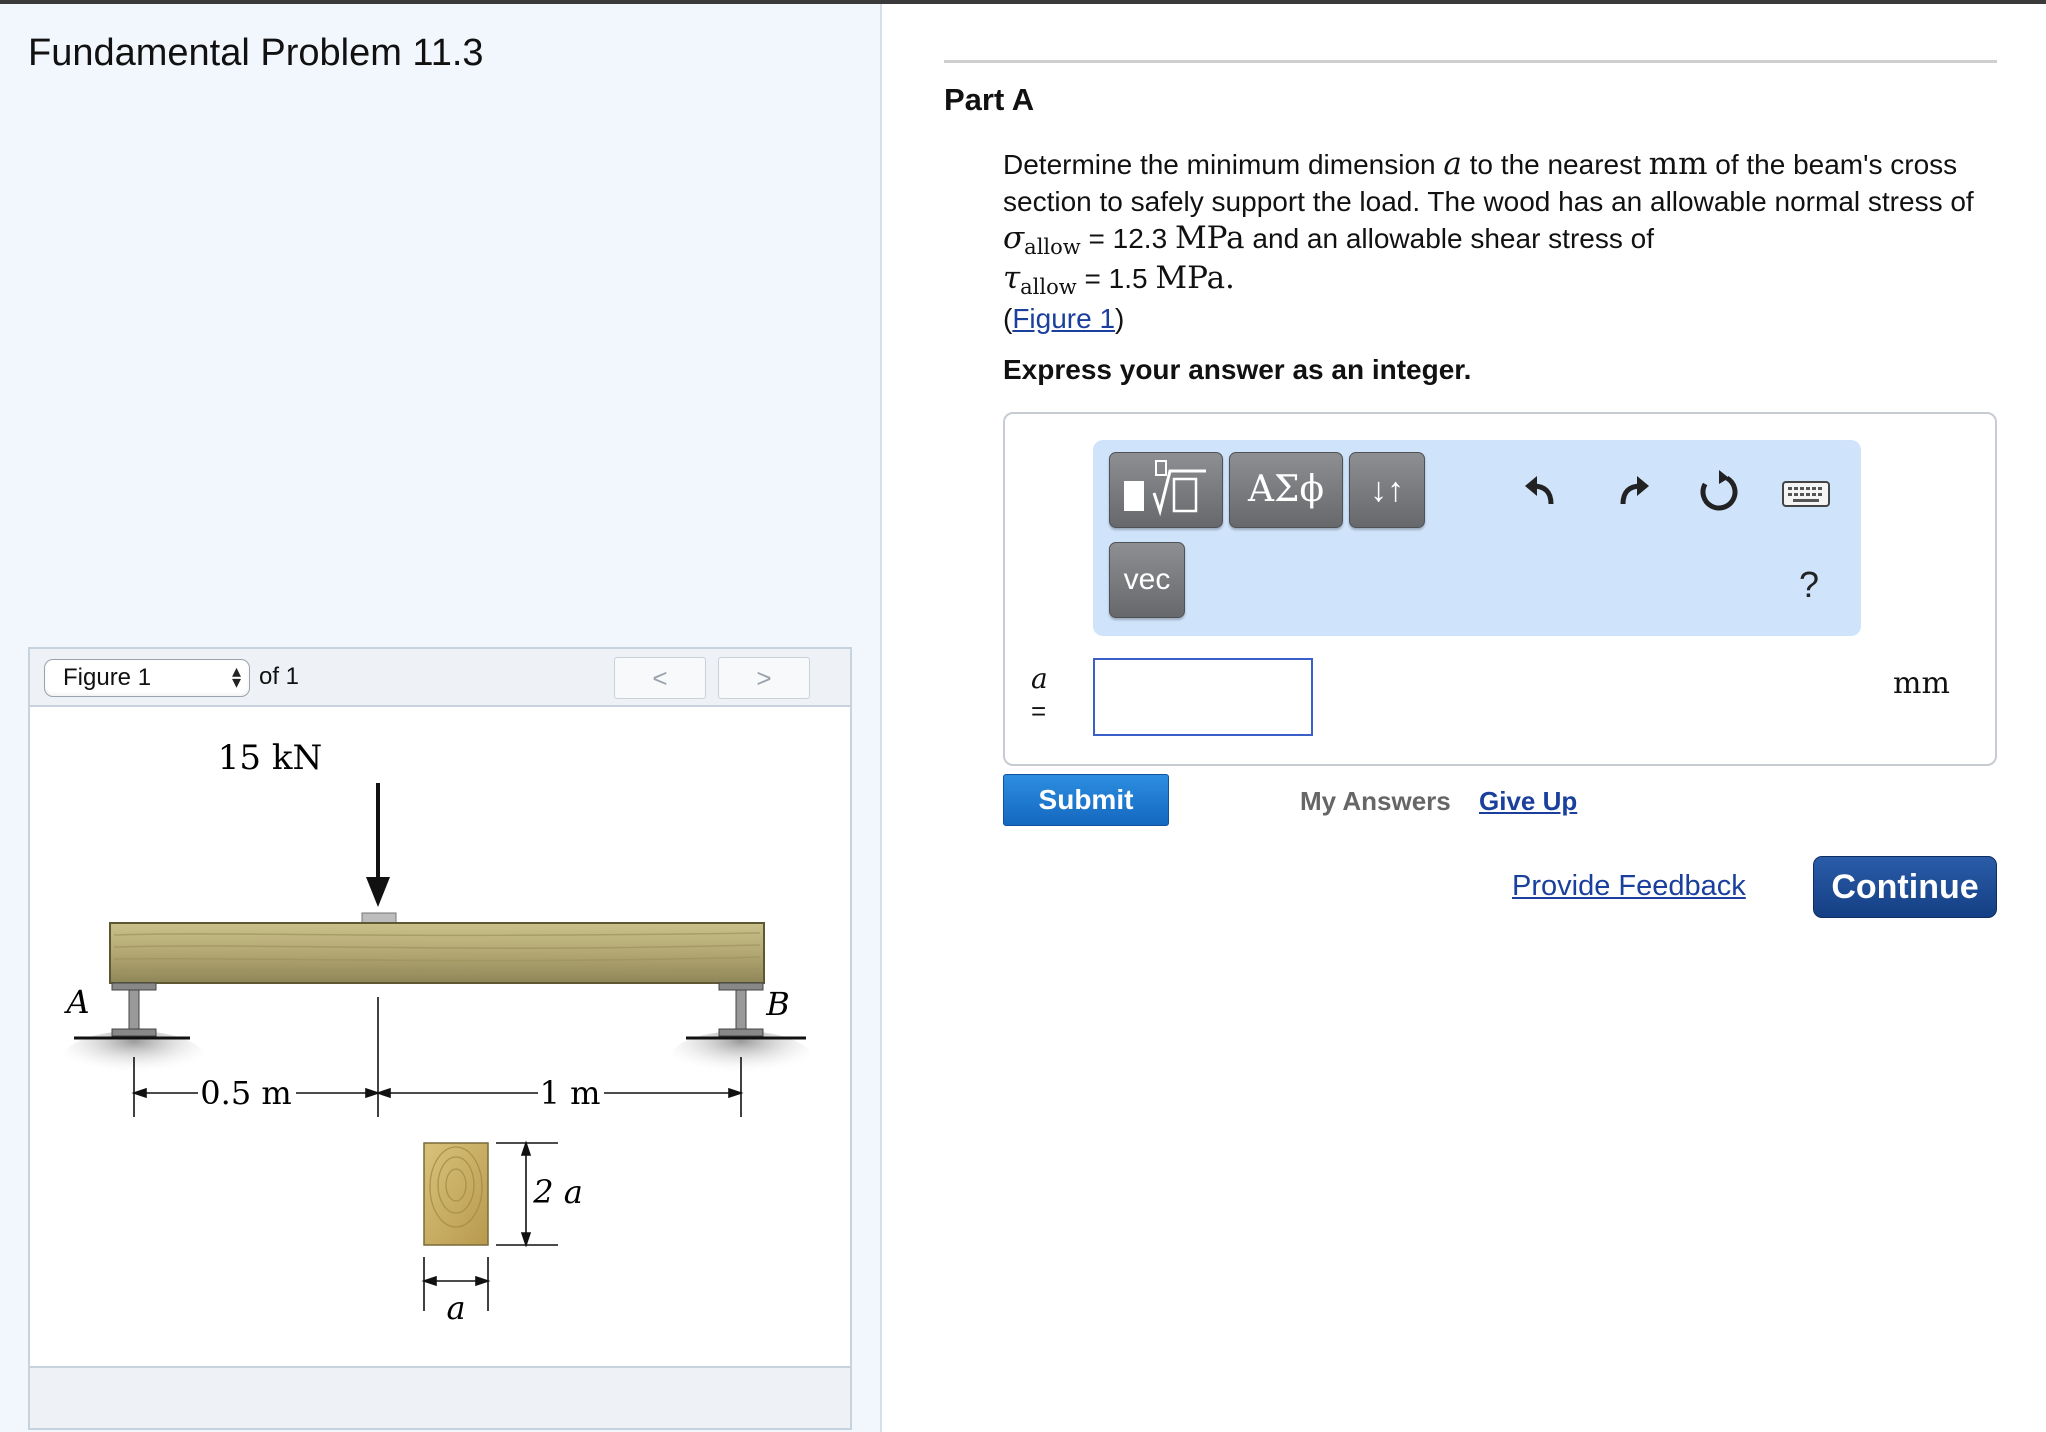 The image size is (2046, 1432). What do you see at coordinates (270, 758) in the screenshot?
I see `load-label: 15 kN` at bounding box center [270, 758].